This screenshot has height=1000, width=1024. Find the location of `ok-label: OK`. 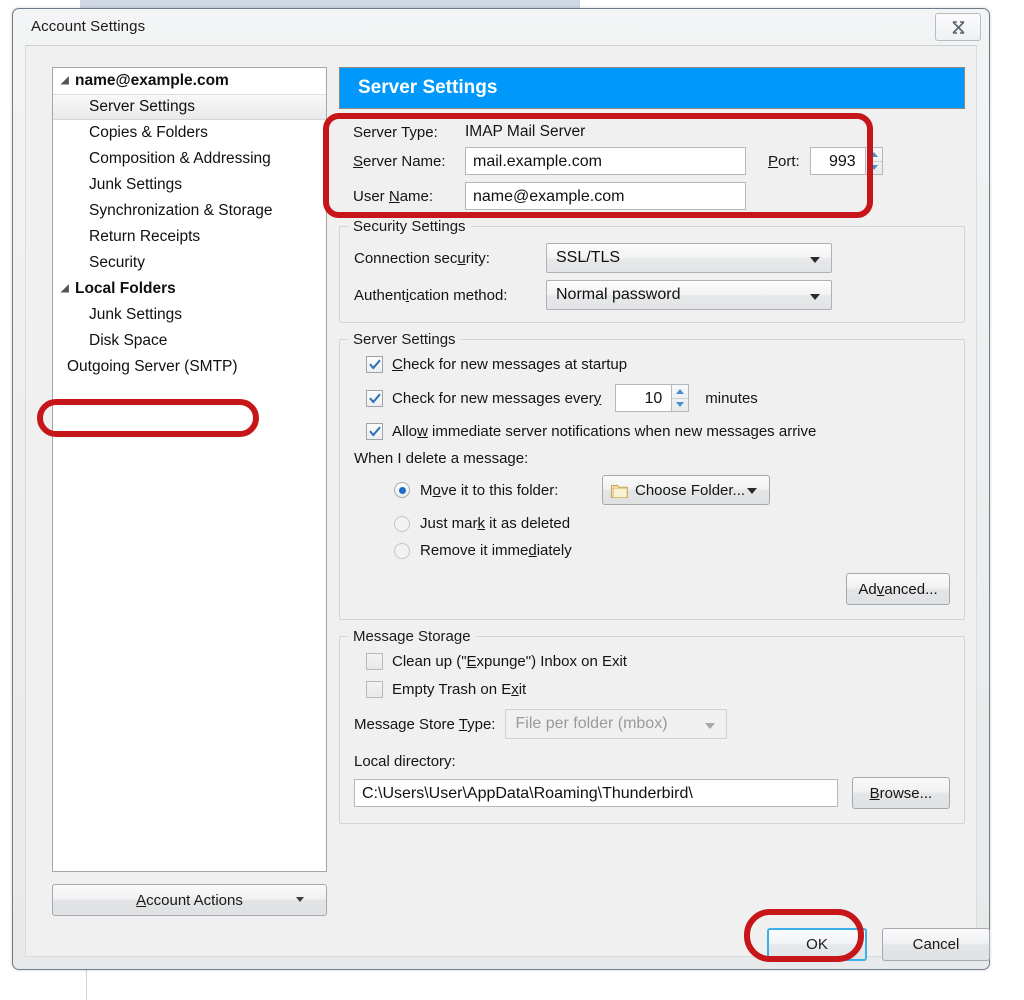

ok-label: OK is located at coordinates (817, 944).